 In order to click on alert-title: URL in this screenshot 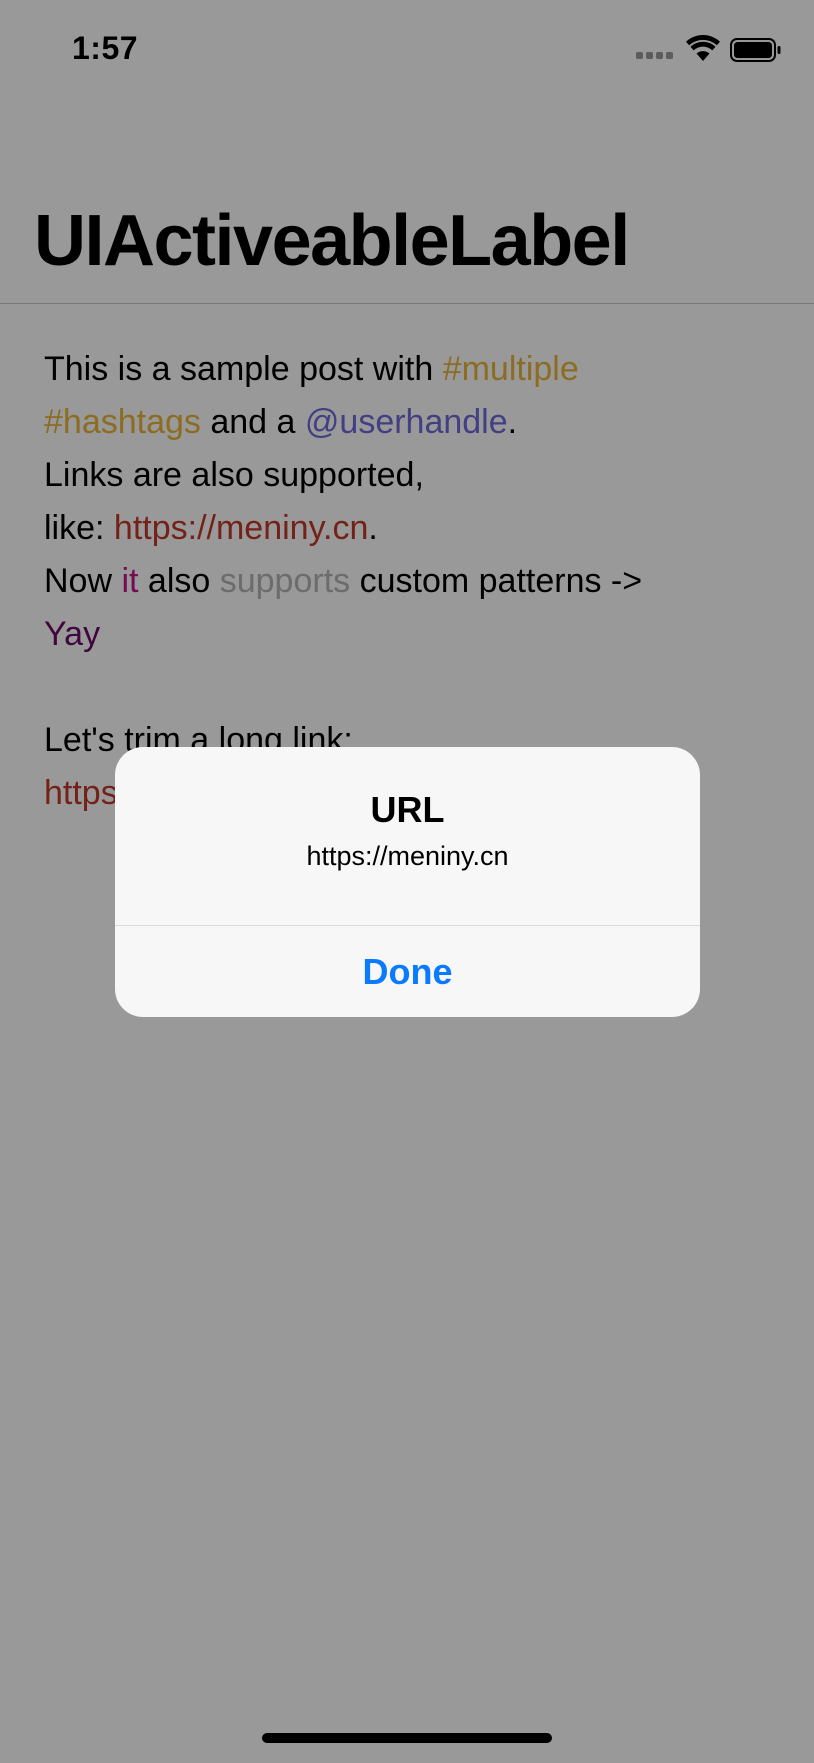, I will do `click(407, 809)`.